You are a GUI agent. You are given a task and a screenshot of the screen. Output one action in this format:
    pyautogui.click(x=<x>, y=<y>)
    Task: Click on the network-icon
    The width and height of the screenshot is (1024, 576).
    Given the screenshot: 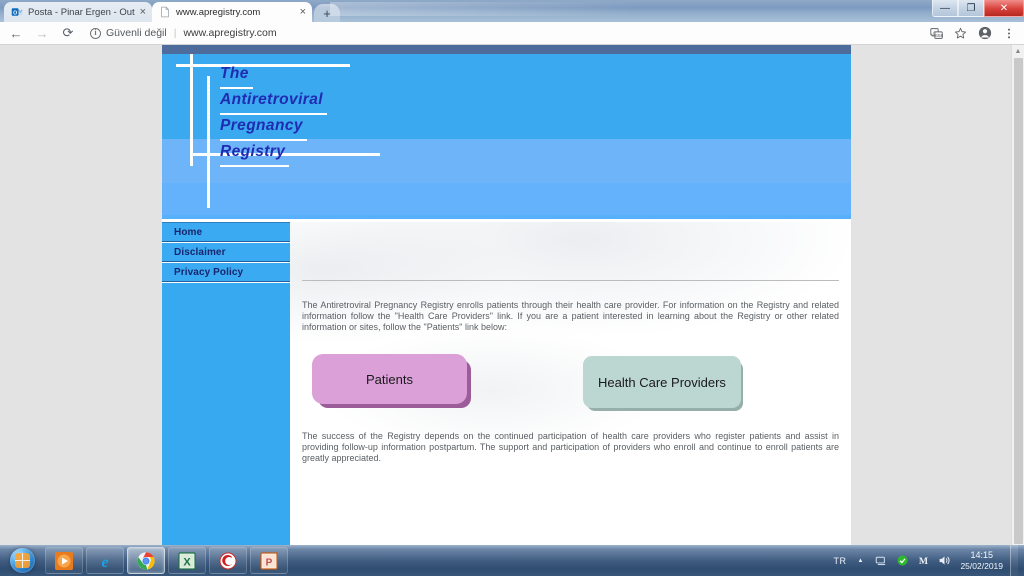 What is the action you would take?
    pyautogui.click(x=881, y=561)
    